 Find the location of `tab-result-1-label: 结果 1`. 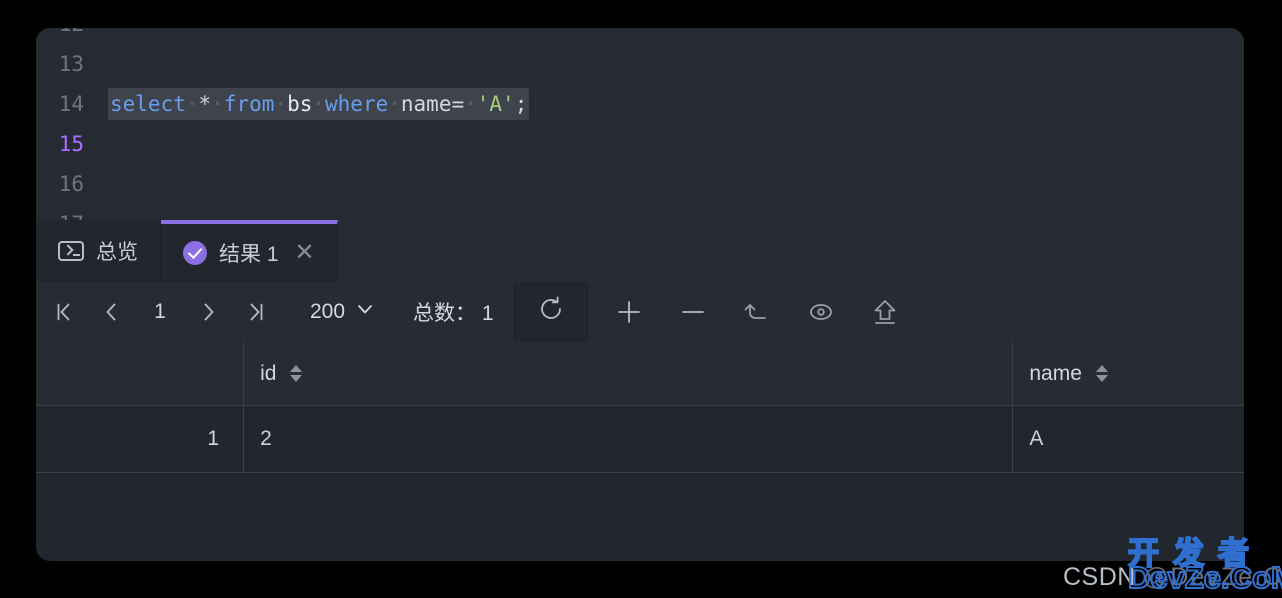

tab-result-1-label: 结果 1 is located at coordinates (249, 254).